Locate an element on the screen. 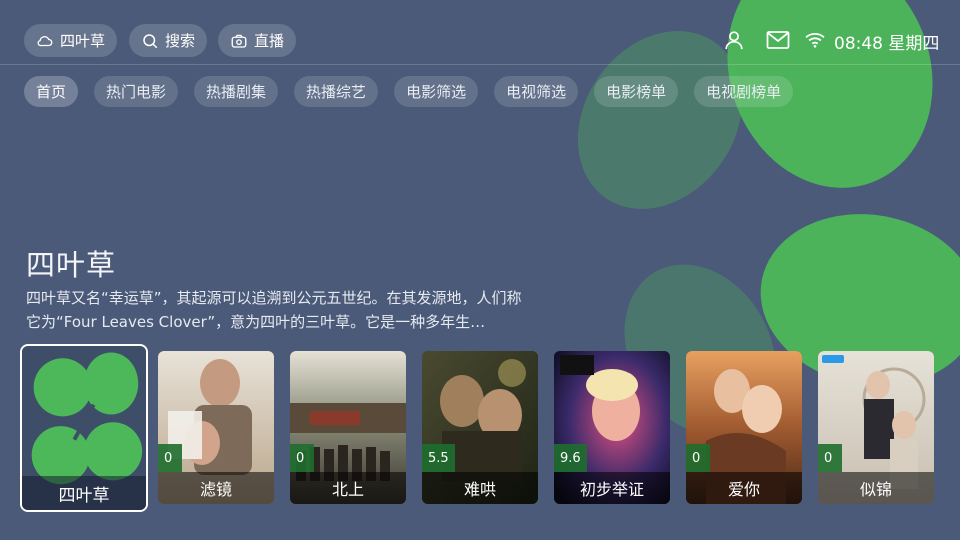 The height and width of the screenshot is (540, 960). nav-tab-hot-movies: 热门电影 is located at coordinates (136, 91).